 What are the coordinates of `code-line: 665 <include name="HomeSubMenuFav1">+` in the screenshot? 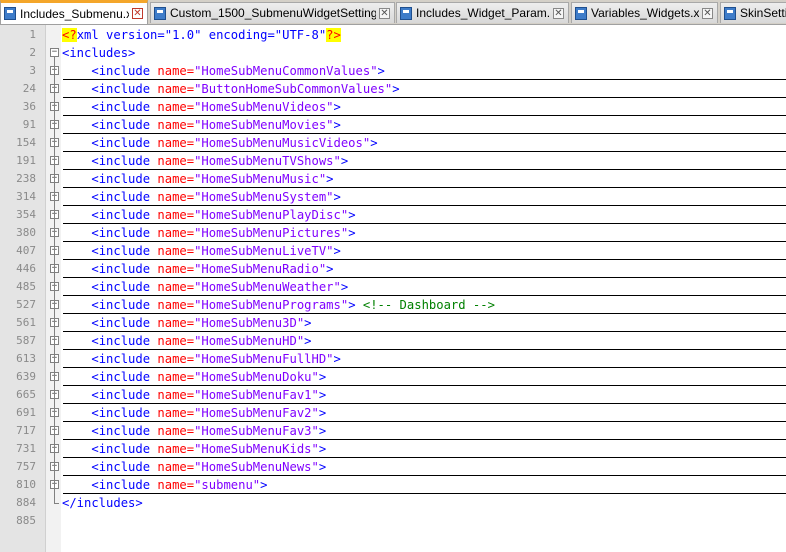 It's located at (393, 395).